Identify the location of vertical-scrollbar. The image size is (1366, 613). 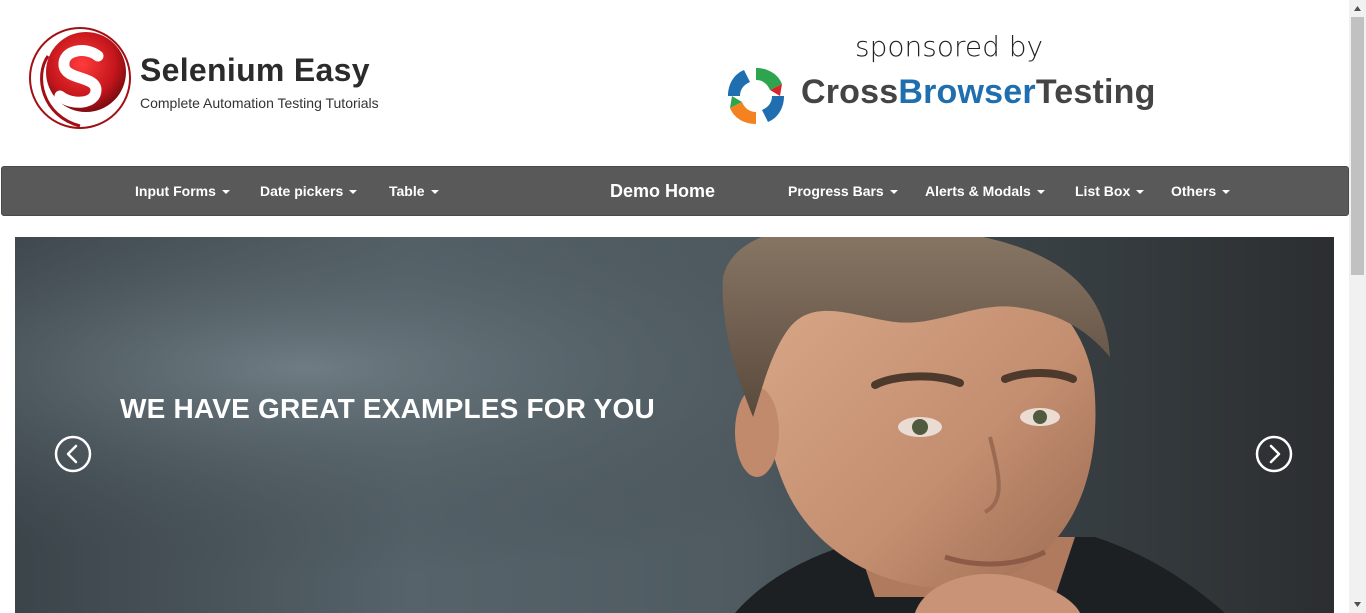
(1357, 306).